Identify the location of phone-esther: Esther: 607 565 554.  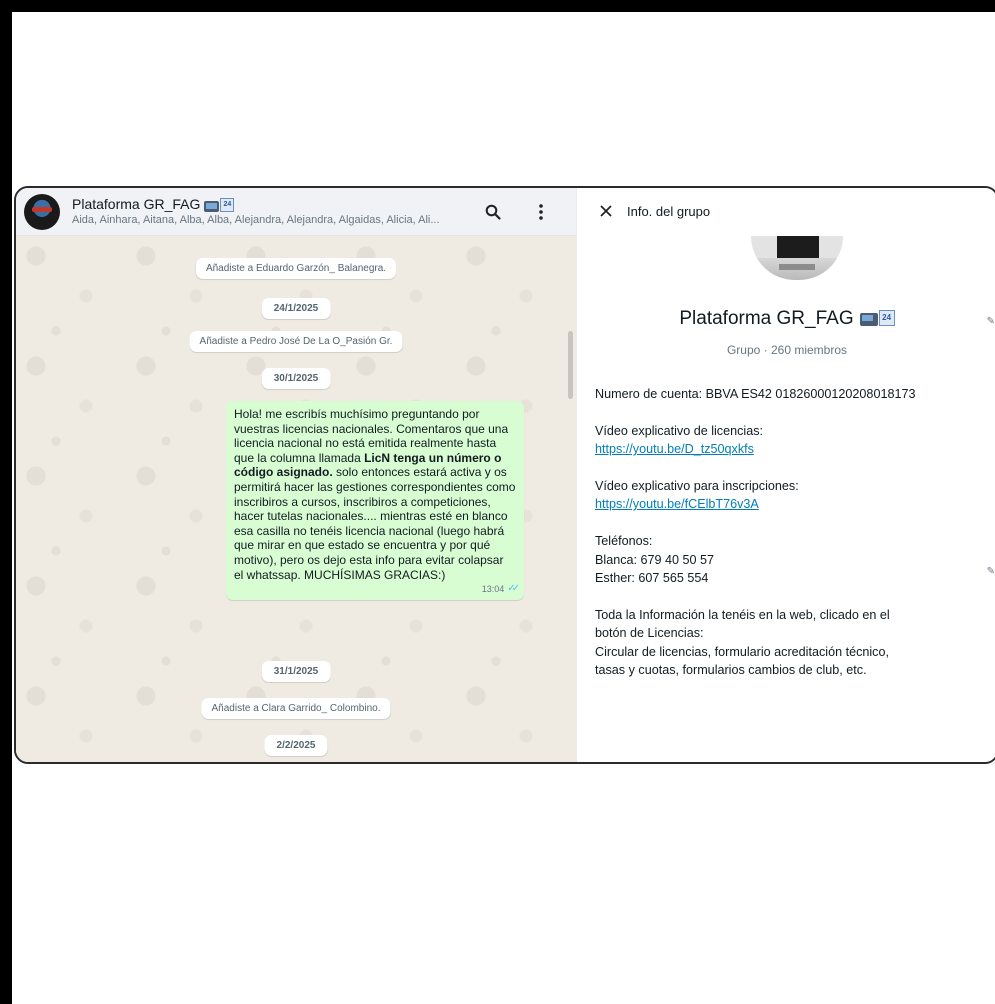
(652, 578).